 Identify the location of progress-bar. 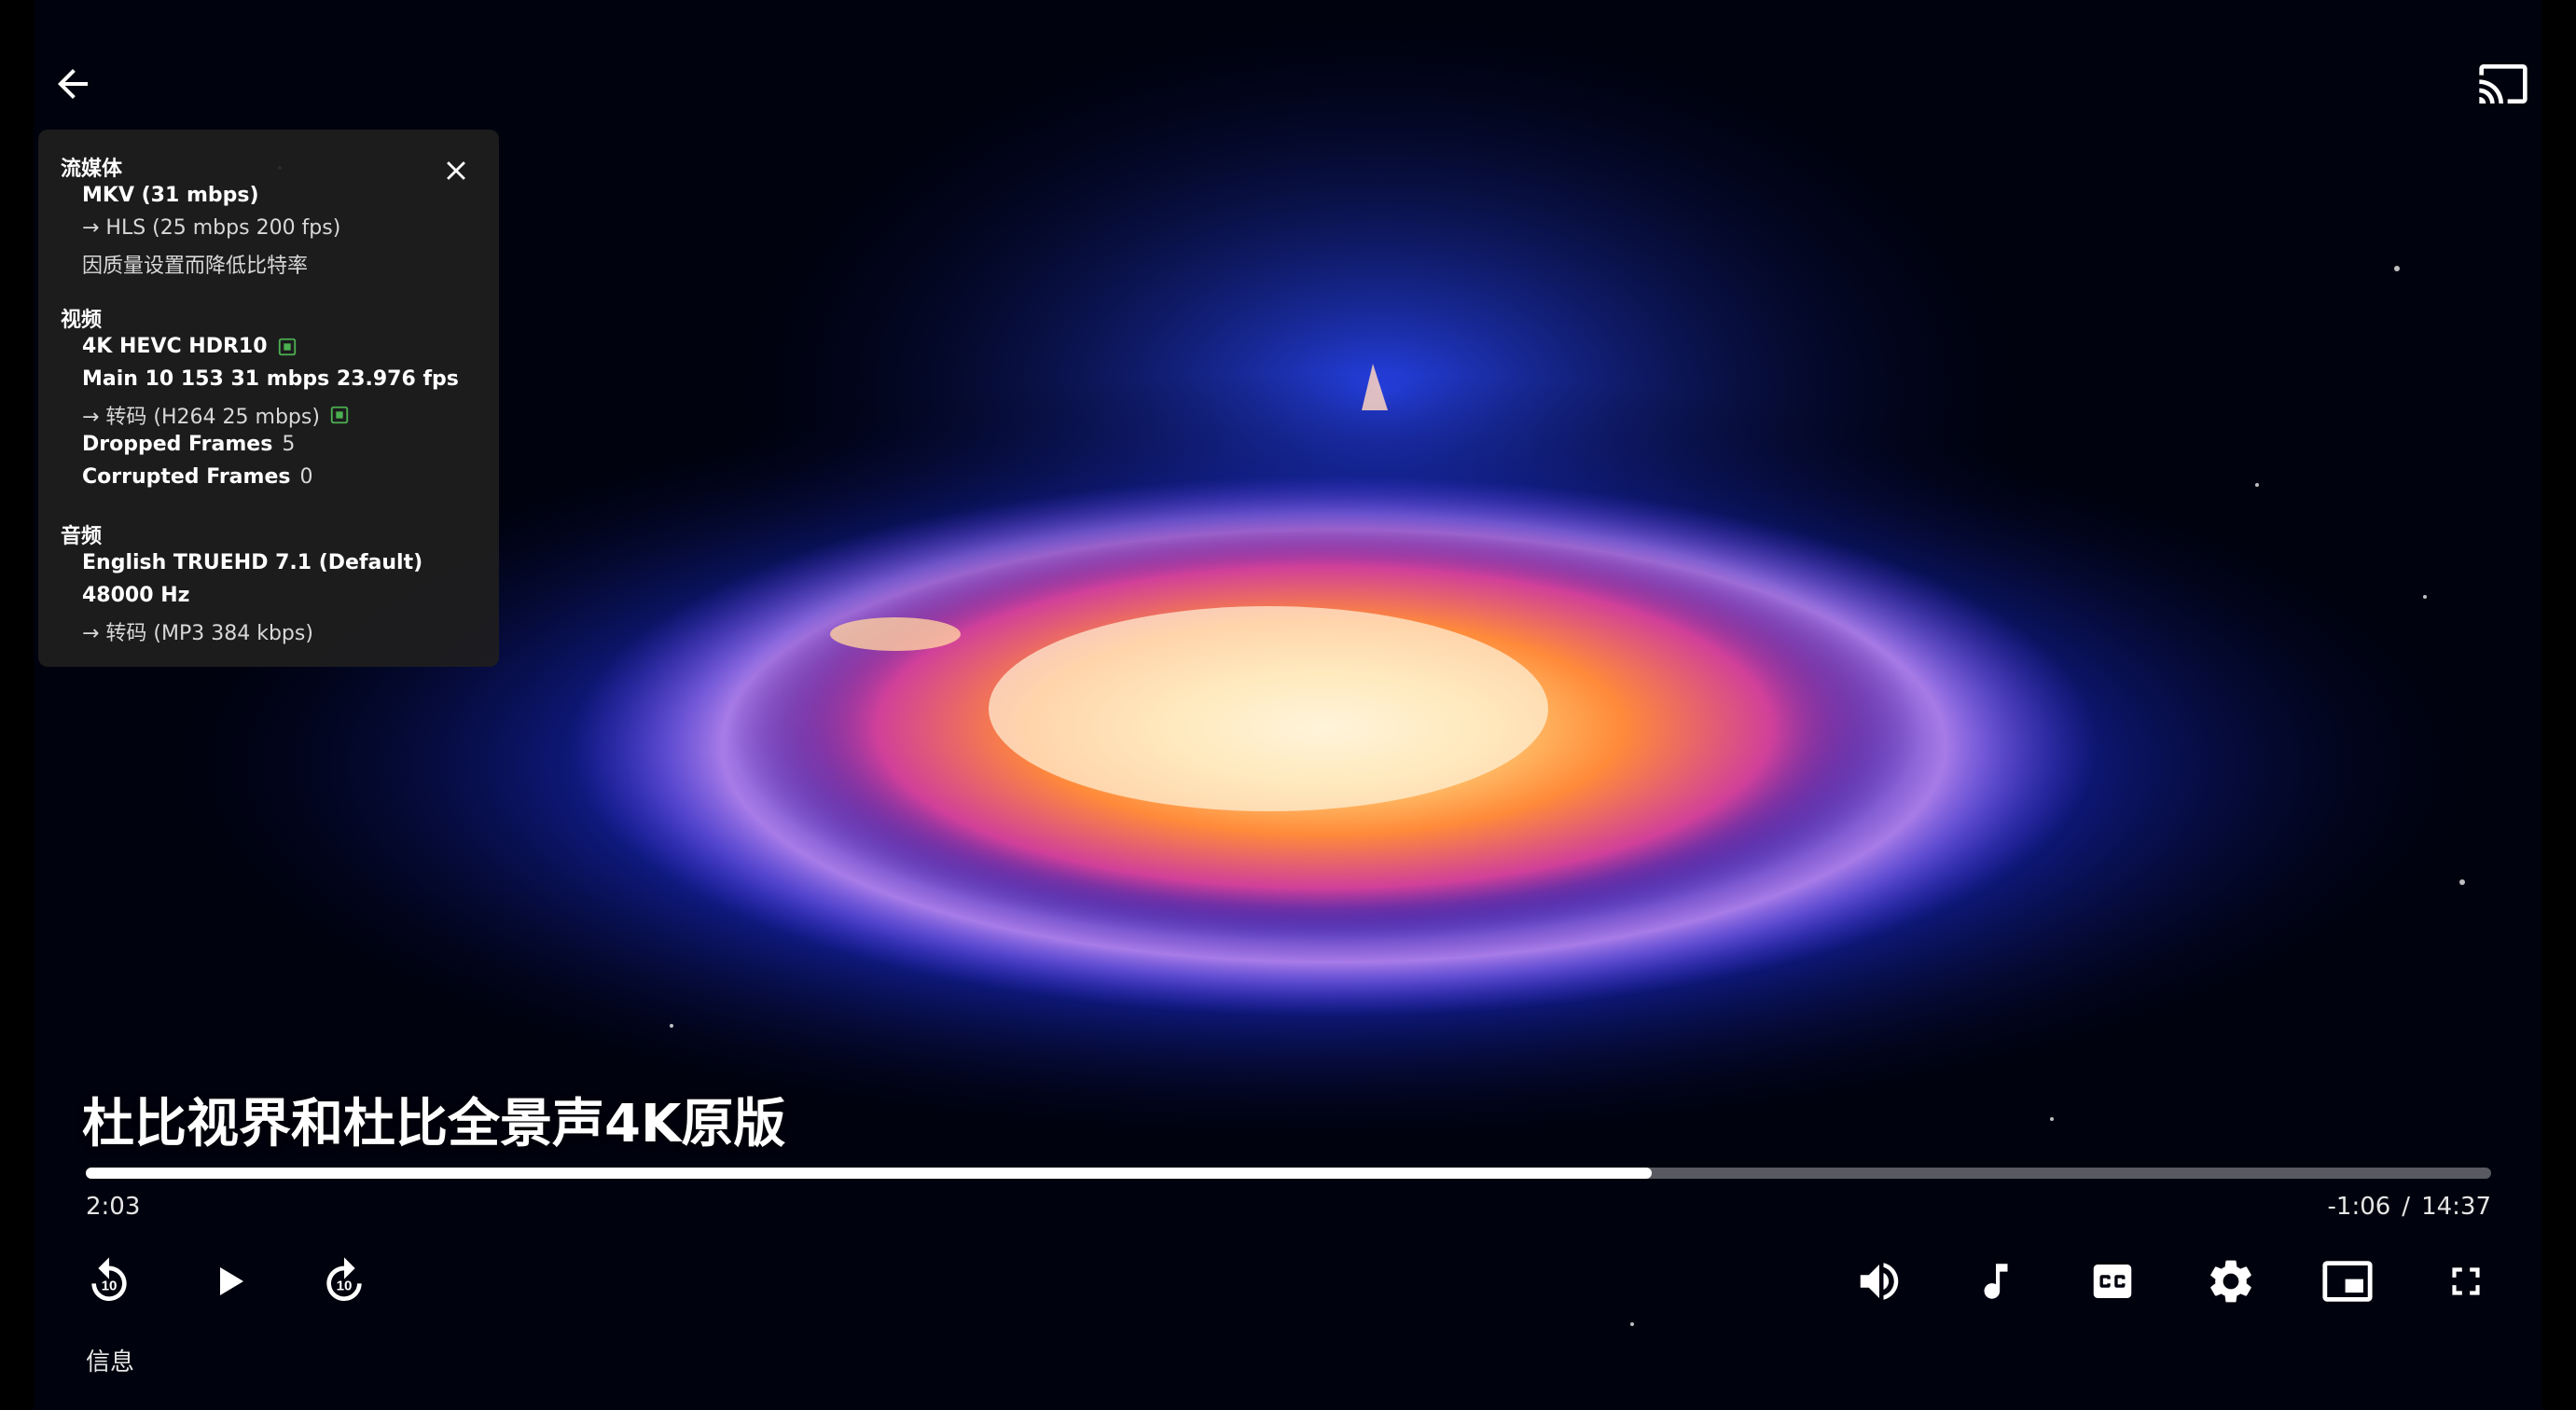
(1288, 1173).